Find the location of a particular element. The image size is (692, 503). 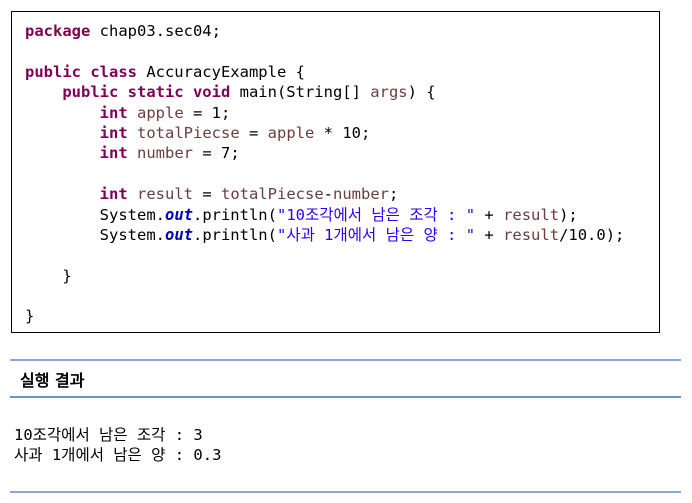

code-line-9: int result = totalPiecse-number; is located at coordinates (324, 194).